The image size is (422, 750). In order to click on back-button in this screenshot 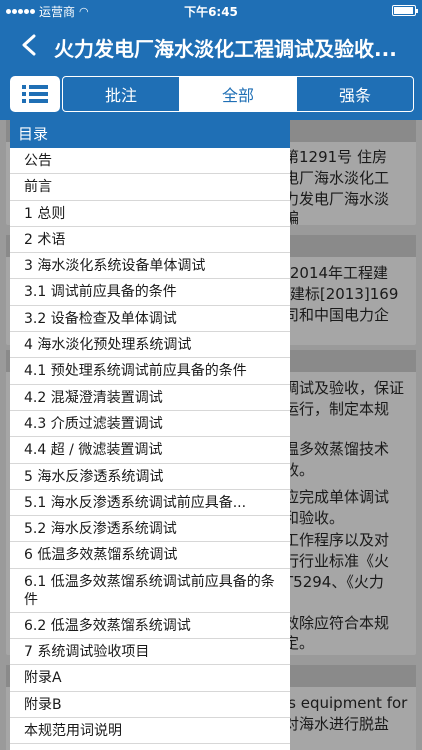, I will do `click(29, 45)`.